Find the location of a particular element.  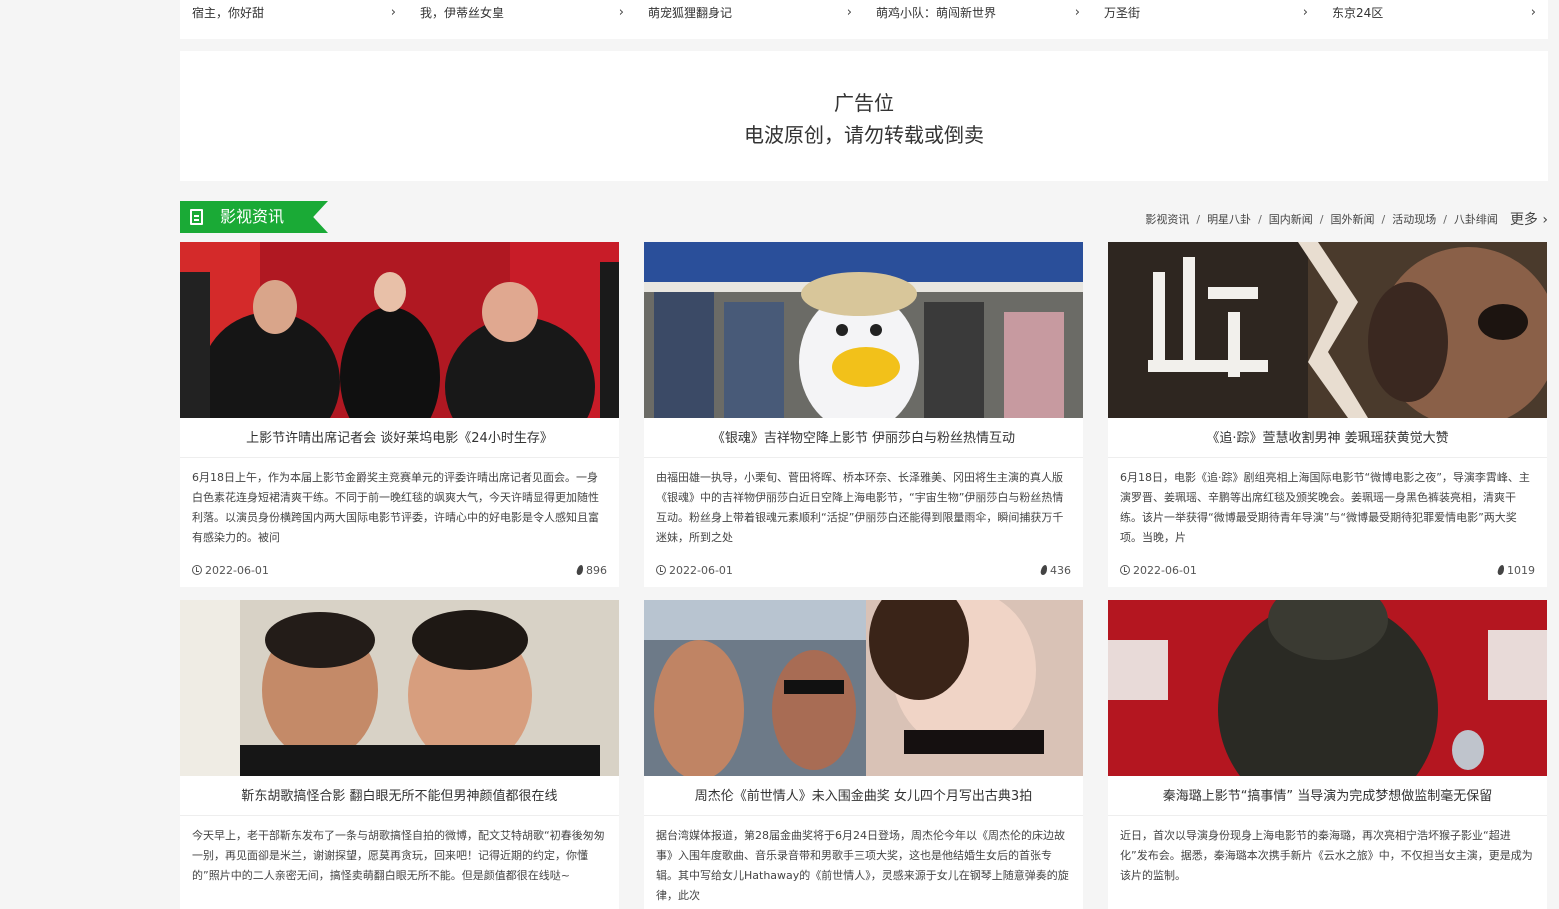

news-views: 896 is located at coordinates (591, 570).